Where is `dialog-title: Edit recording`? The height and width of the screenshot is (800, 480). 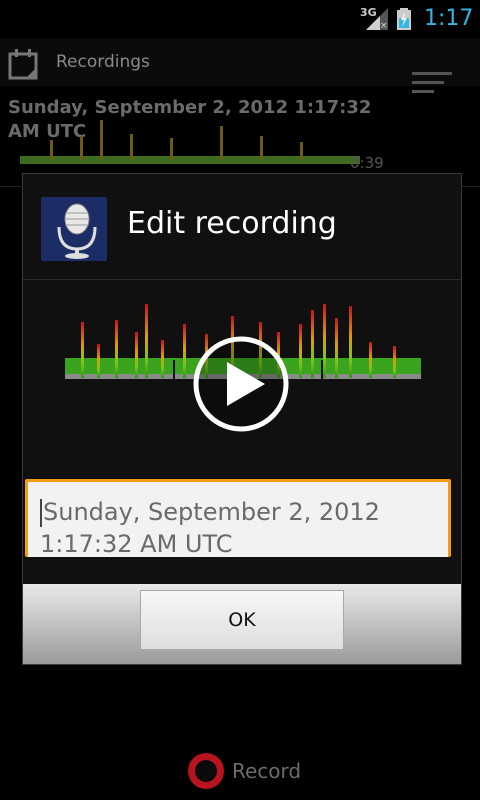
dialog-title: Edit recording is located at coordinates (232, 223).